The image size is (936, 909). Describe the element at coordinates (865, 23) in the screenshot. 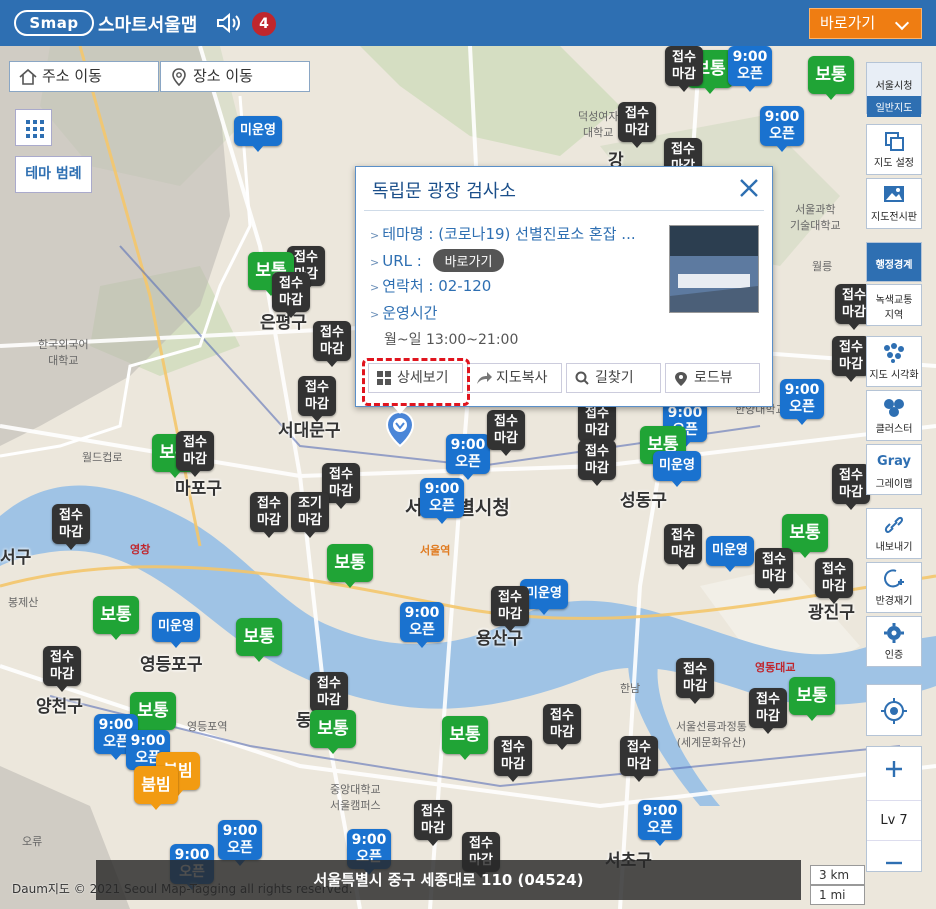

I see `quick-menu-button: 바로가기` at that location.